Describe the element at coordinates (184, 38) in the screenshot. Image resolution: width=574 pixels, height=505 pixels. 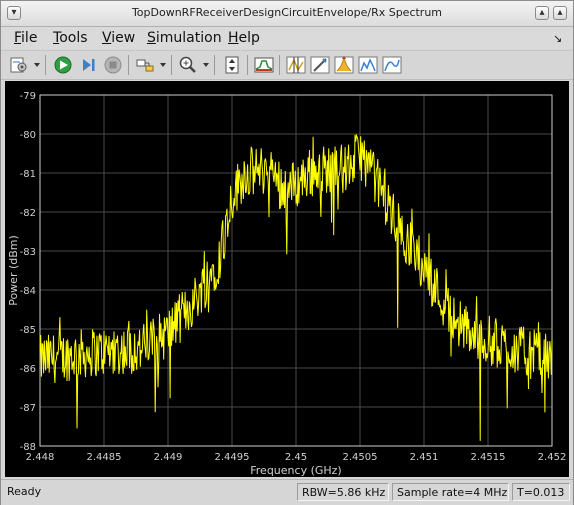
I see `menu-simulation: Simulation` at that location.